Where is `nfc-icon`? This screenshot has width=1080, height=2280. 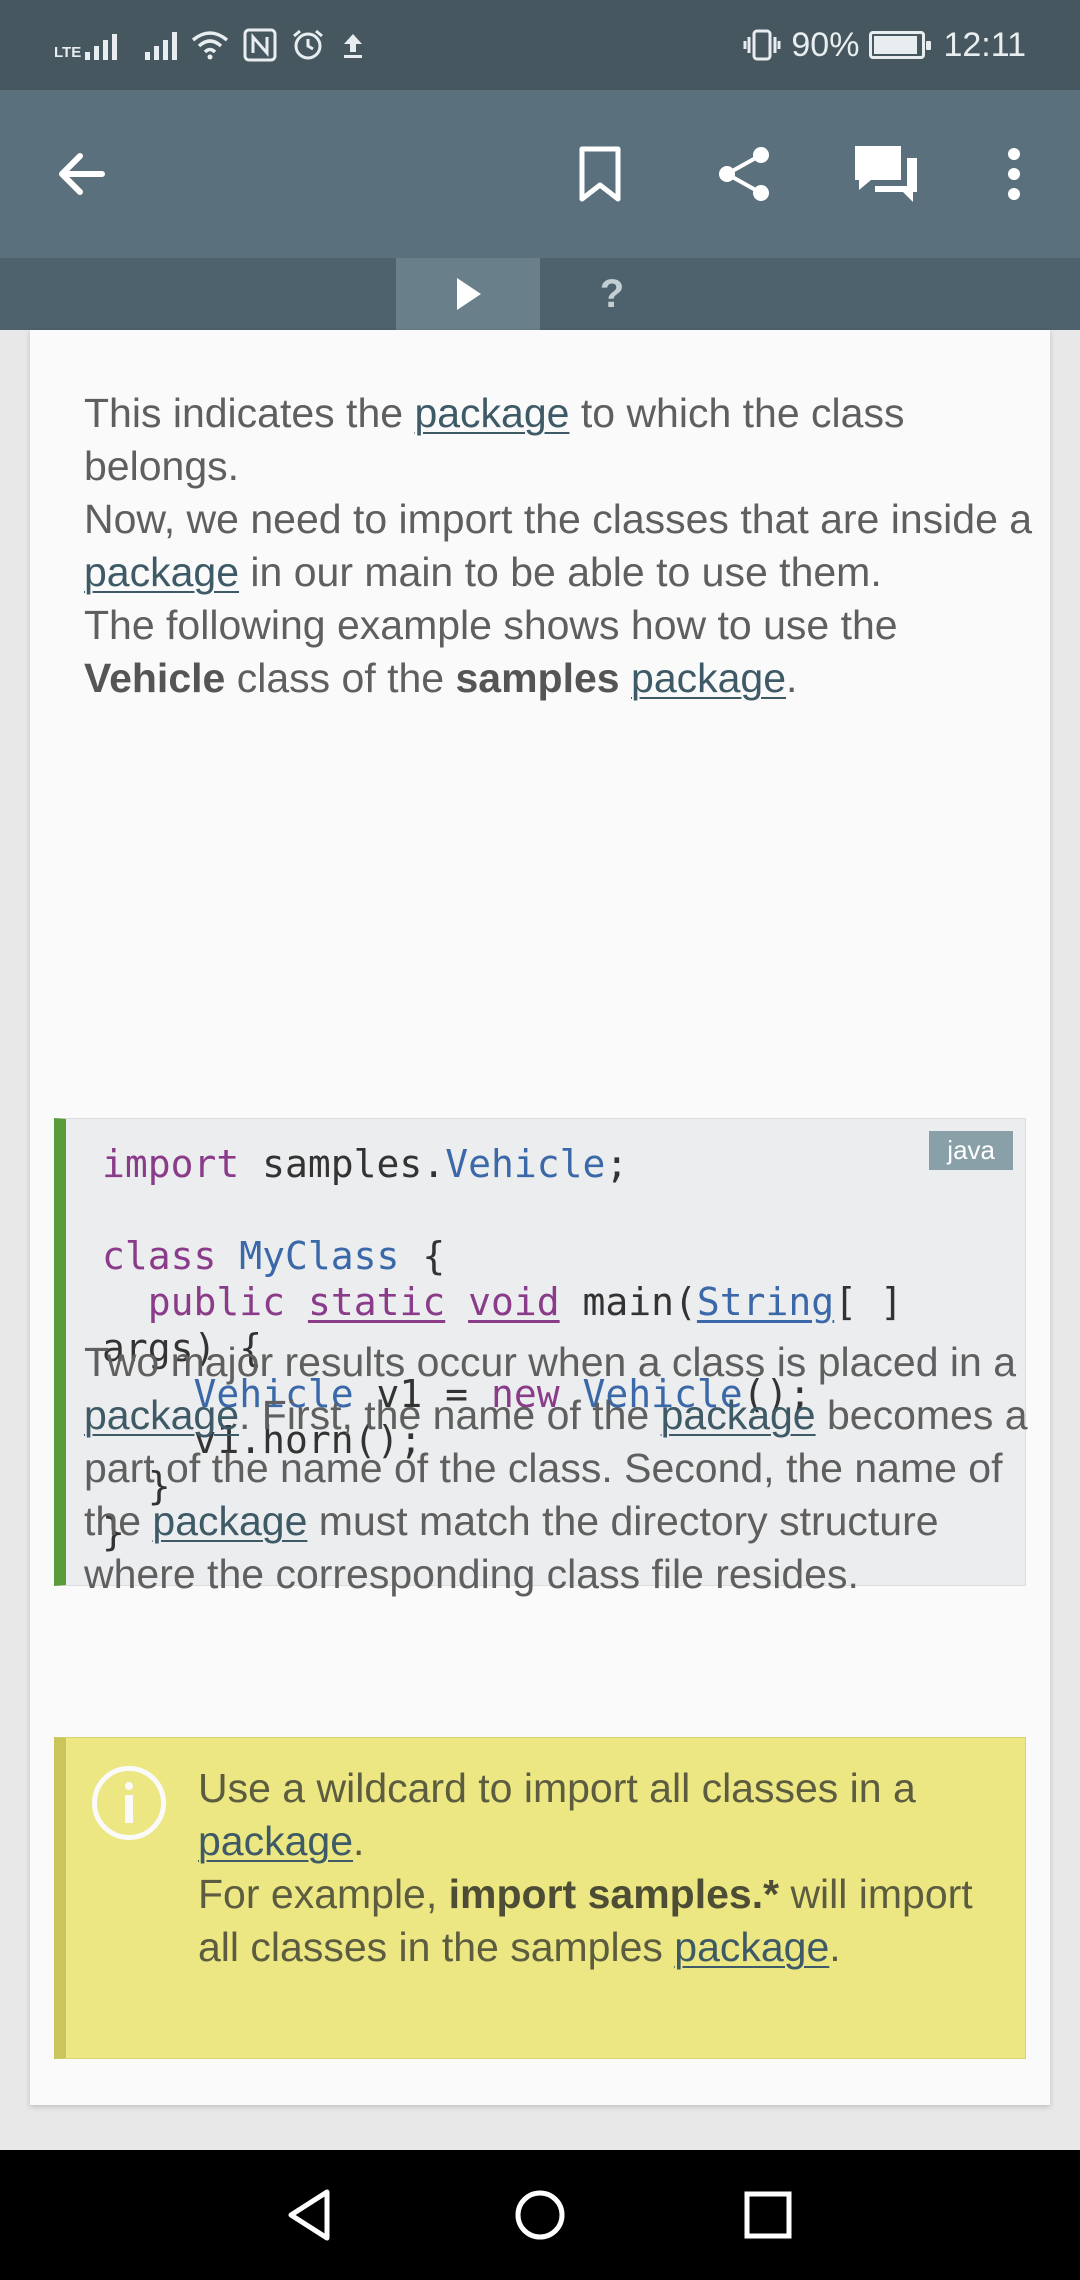 nfc-icon is located at coordinates (260, 45).